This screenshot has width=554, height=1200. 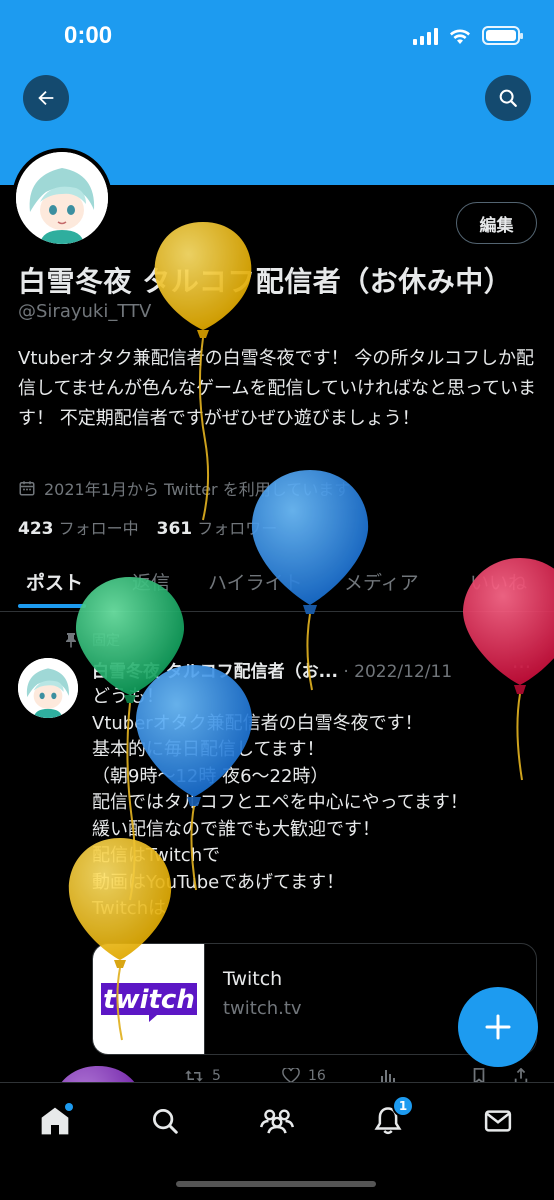 What do you see at coordinates (210, 776) in the screenshot?
I see `post-line: （朝9時〜12時 夜6〜22時）` at bounding box center [210, 776].